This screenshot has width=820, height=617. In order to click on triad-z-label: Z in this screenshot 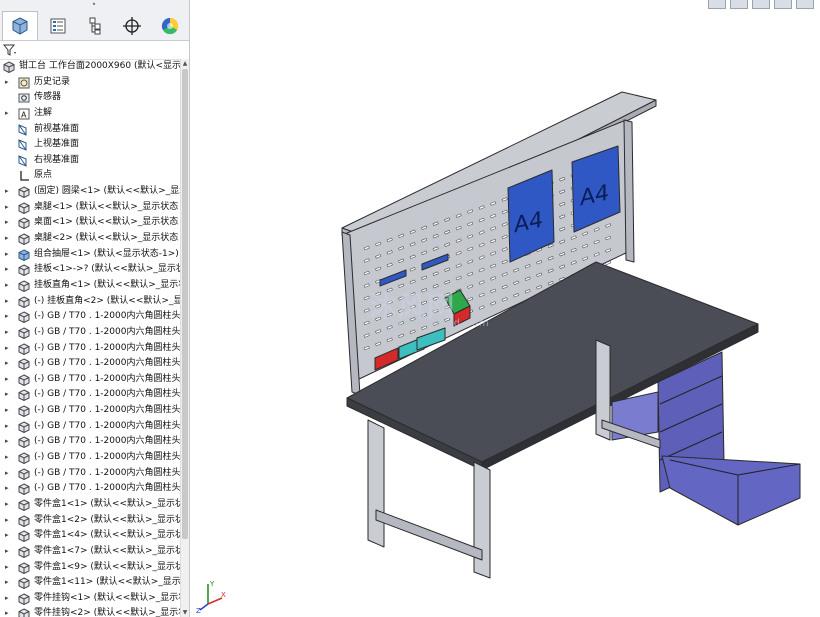, I will do `click(198, 610)`.